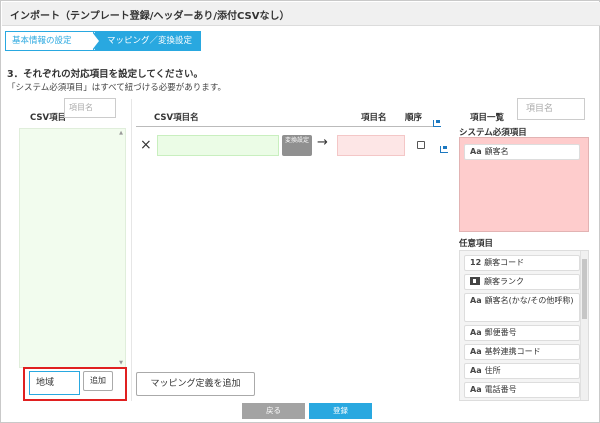 This screenshot has width=600, height=423. What do you see at coordinates (322, 142) in the screenshot?
I see `arrow-right-icon: →` at bounding box center [322, 142].